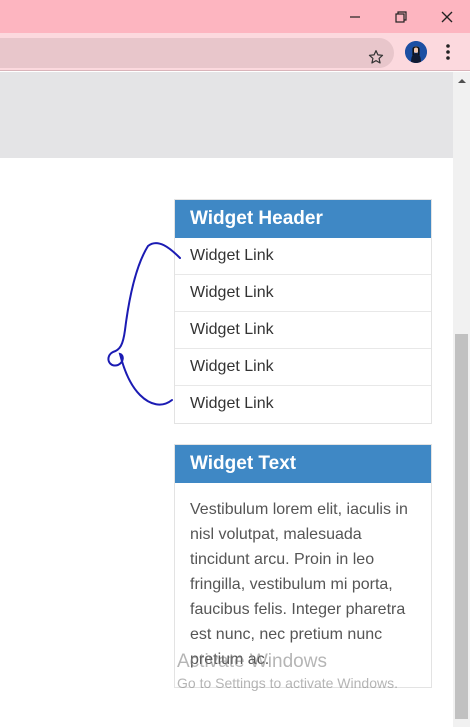 The width and height of the screenshot is (470, 727). I want to click on widget-header: Widget Header, so click(303, 219).